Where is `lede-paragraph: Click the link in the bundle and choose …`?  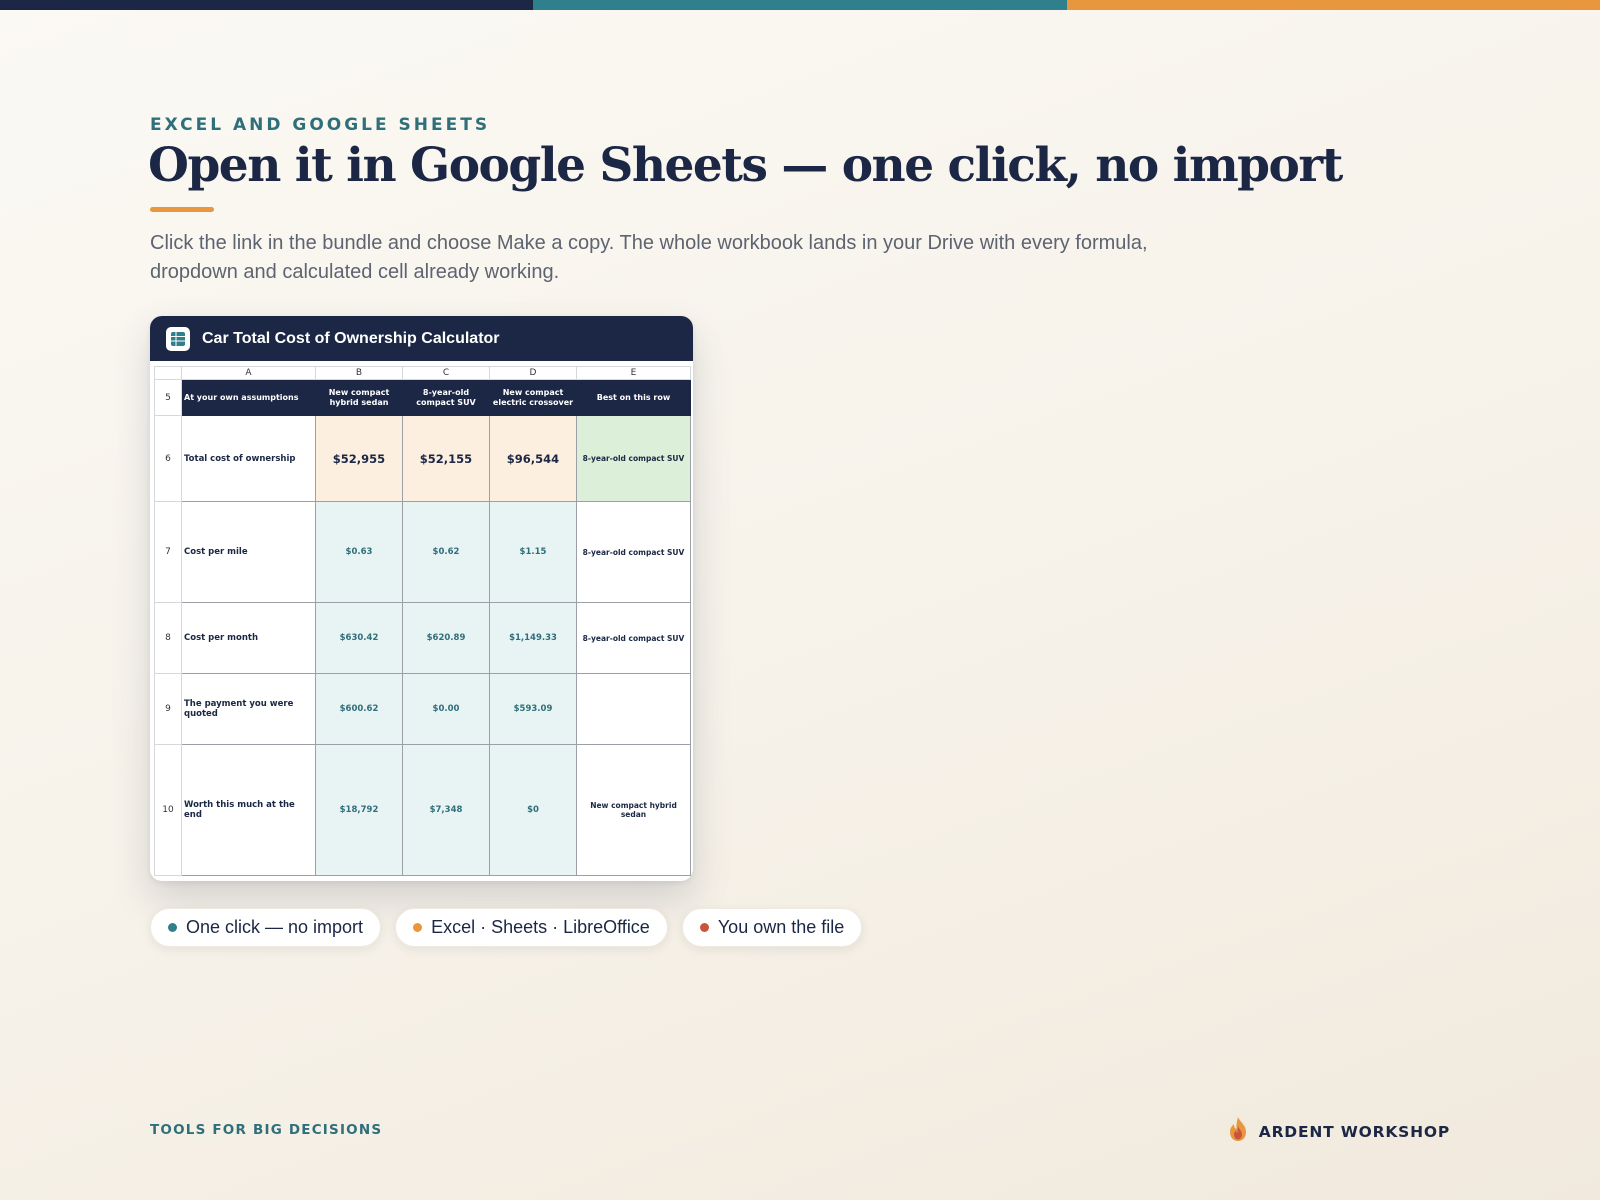
lede-paragraph: Click the link in the bundle and choose … is located at coordinates (649, 257).